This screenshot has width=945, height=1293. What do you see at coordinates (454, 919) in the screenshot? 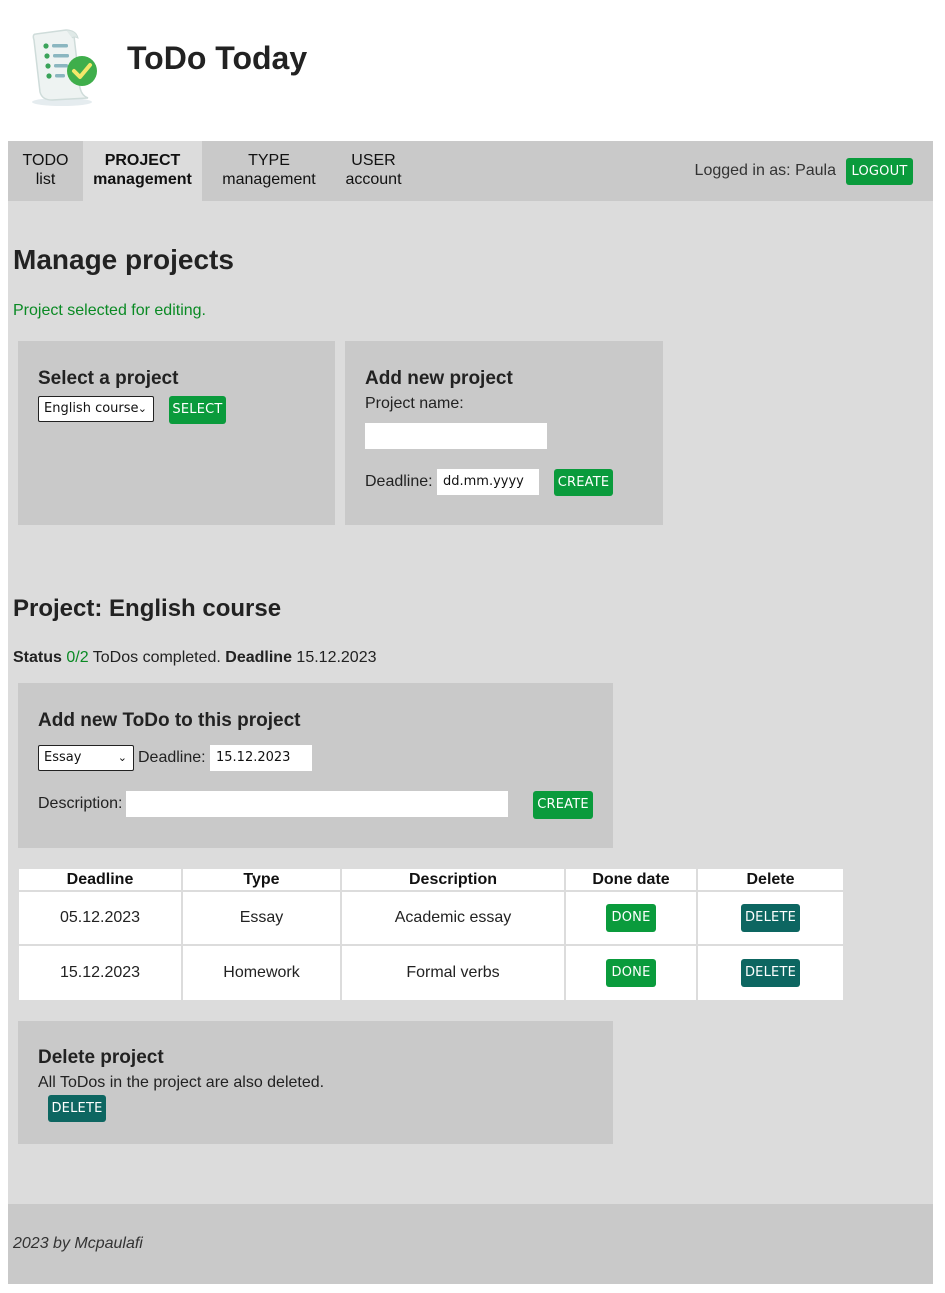
I see `row-description: Academic essay` at bounding box center [454, 919].